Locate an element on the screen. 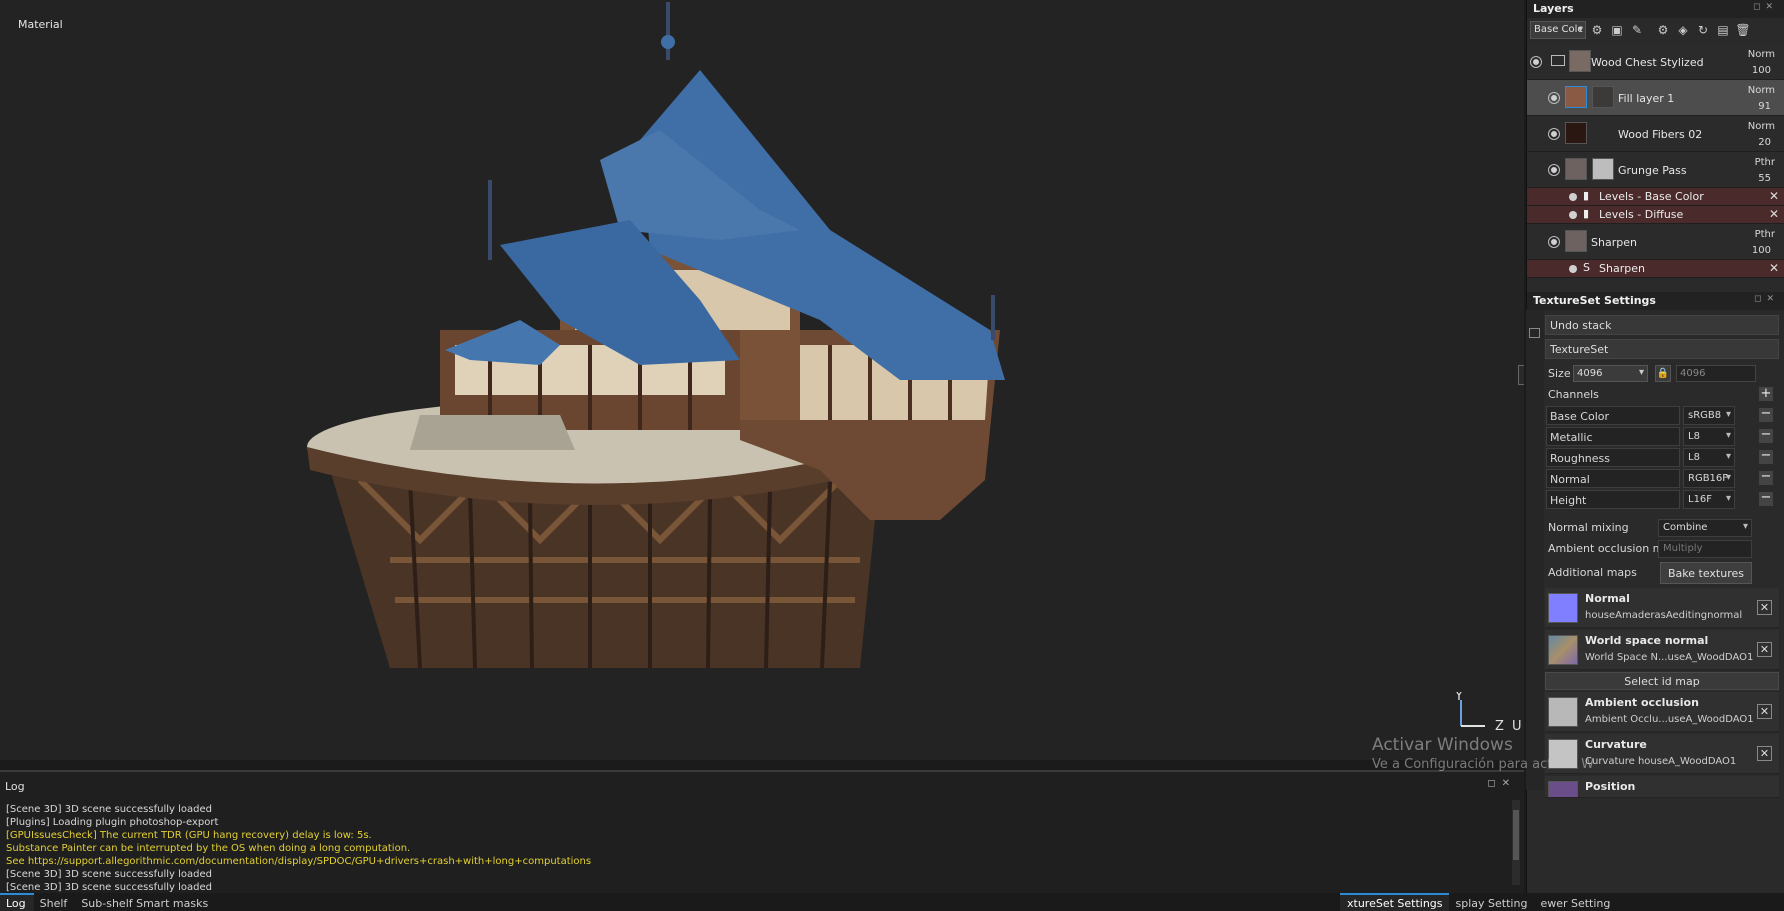 This screenshot has height=911, width=1784. effect-row-sharpen: S Sharpen ✕ is located at coordinates (1655, 269).